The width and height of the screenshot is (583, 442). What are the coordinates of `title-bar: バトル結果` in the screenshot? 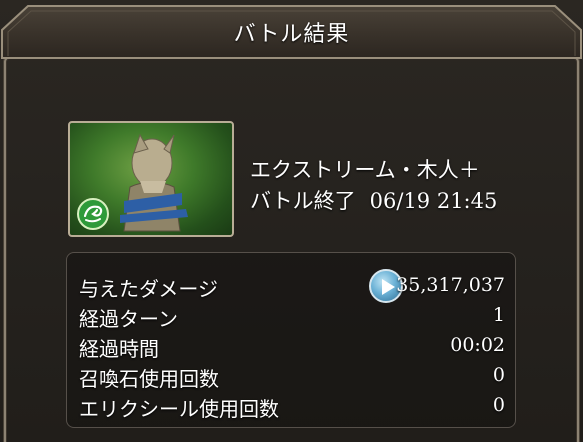 It's located at (291, 32).